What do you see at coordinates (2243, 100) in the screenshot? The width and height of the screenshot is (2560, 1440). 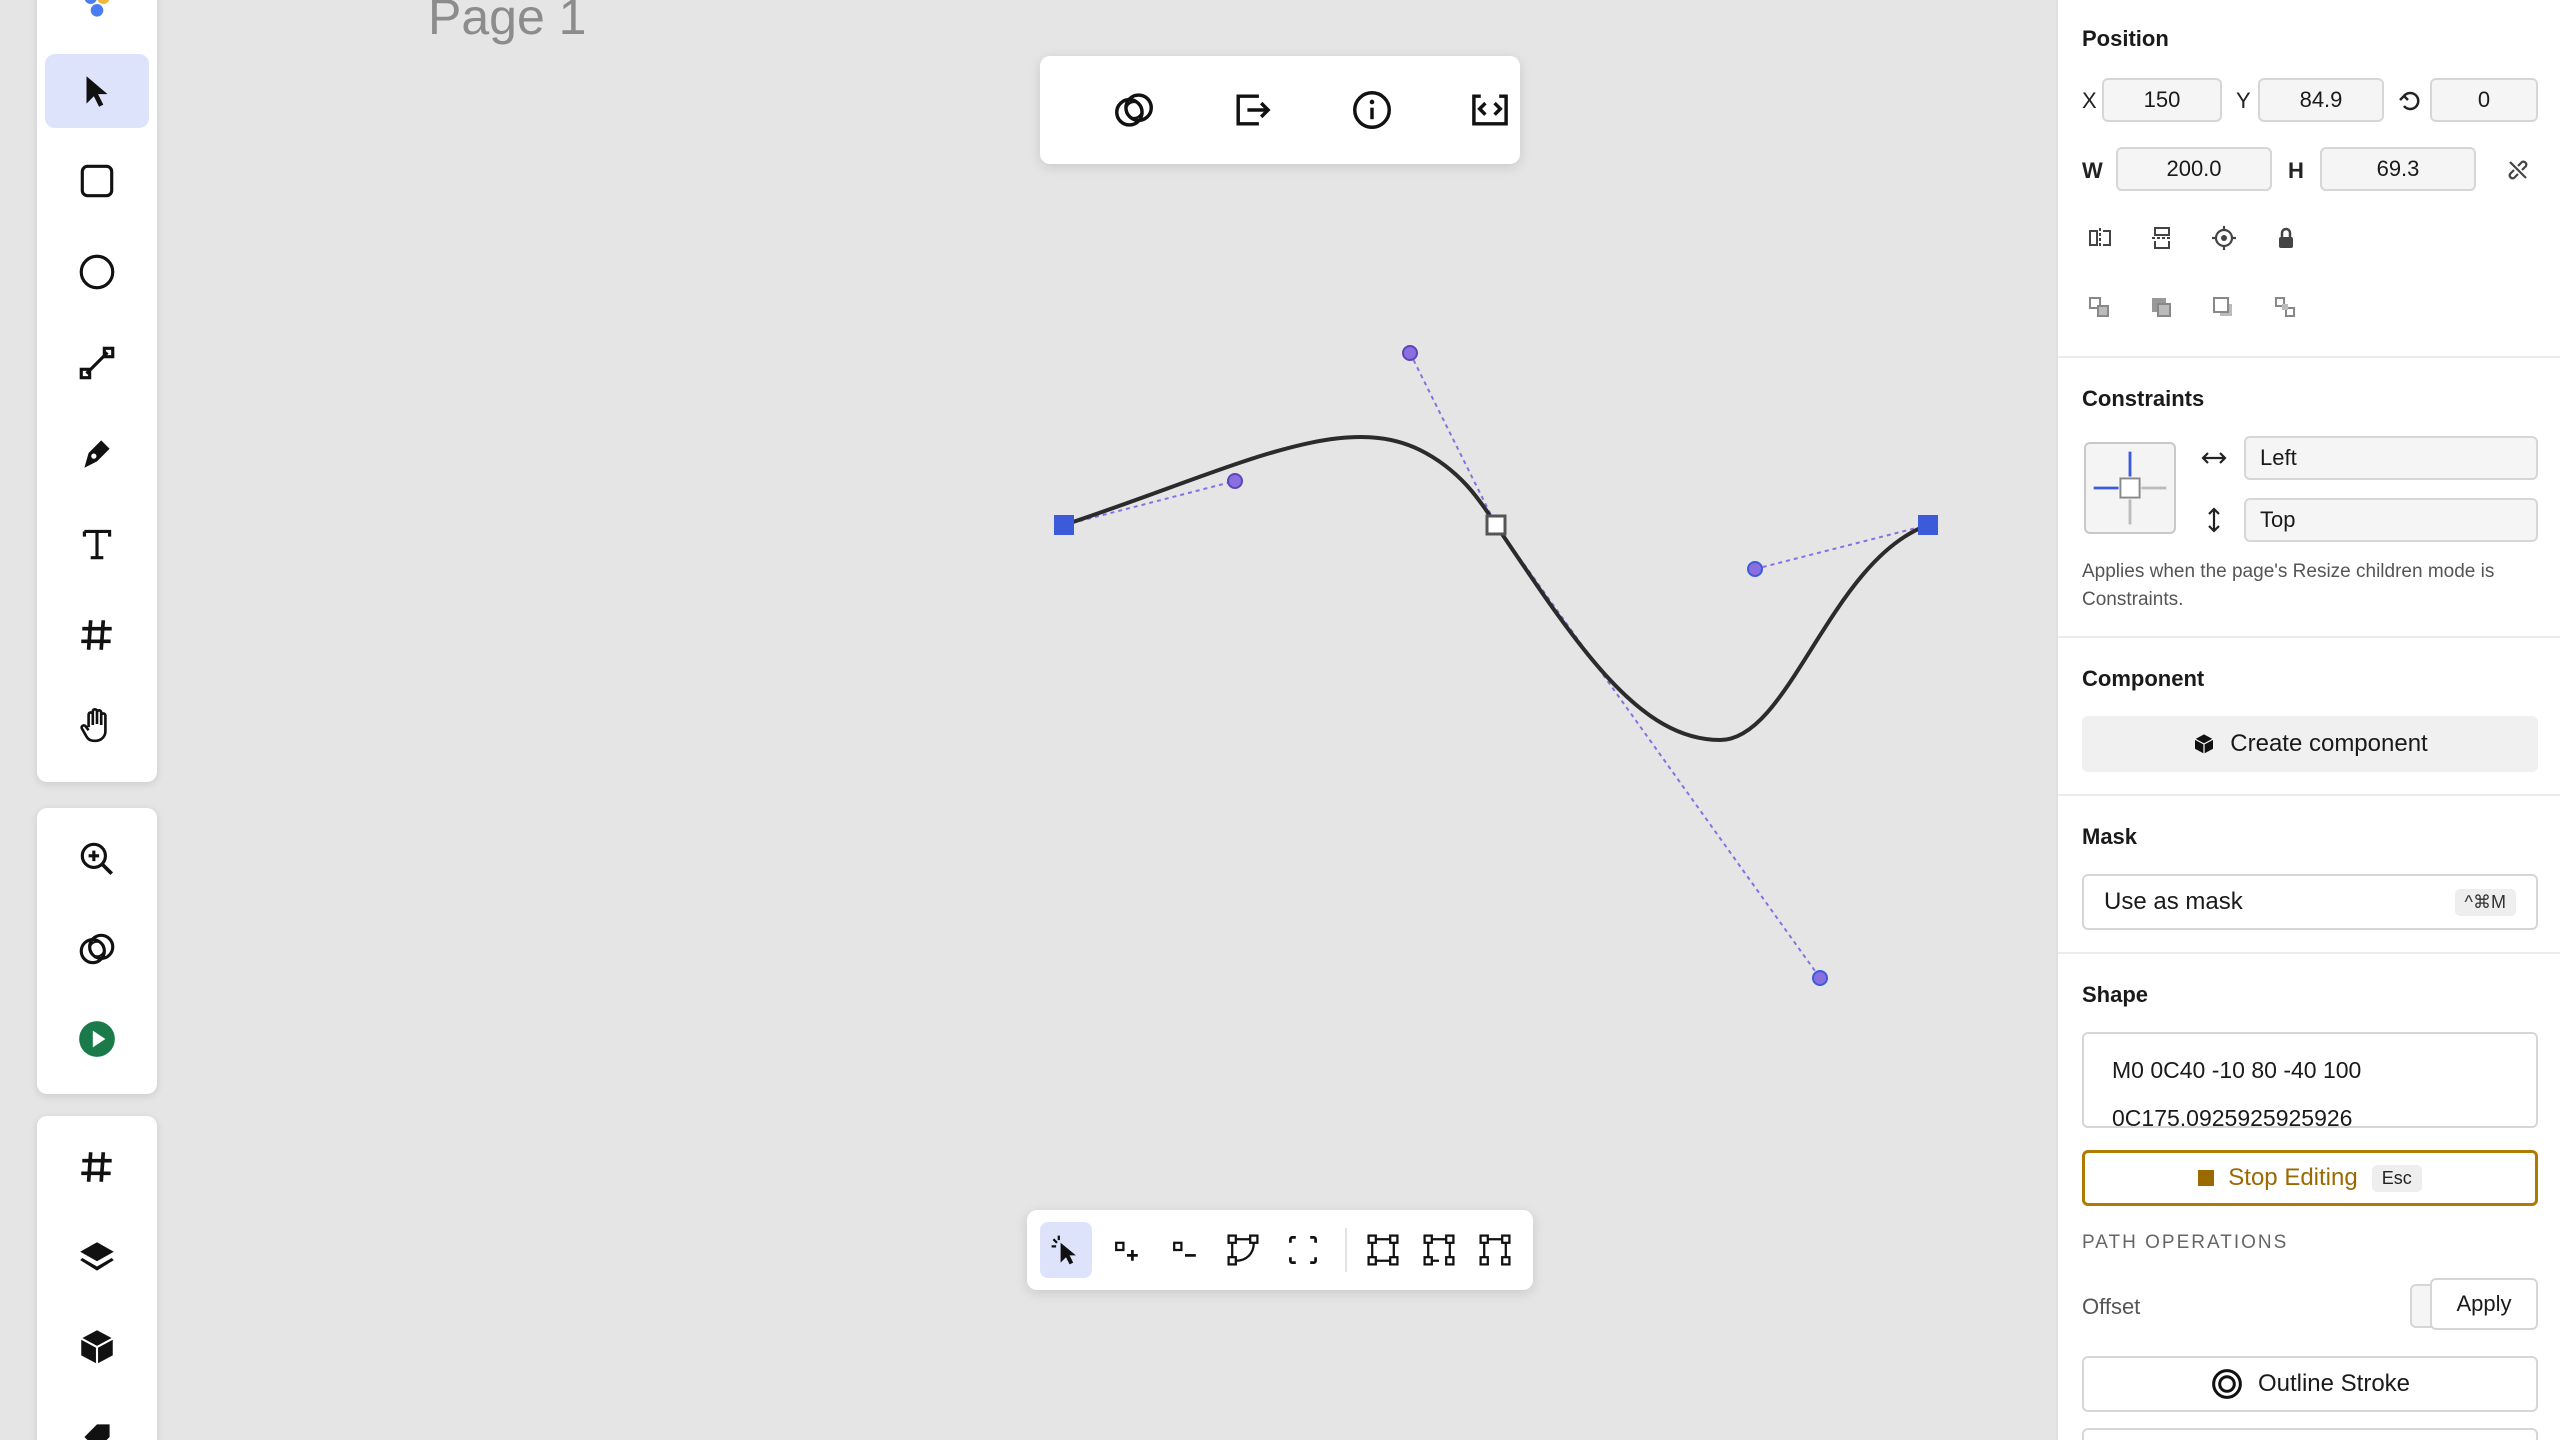 I see `y-label: Y` at bounding box center [2243, 100].